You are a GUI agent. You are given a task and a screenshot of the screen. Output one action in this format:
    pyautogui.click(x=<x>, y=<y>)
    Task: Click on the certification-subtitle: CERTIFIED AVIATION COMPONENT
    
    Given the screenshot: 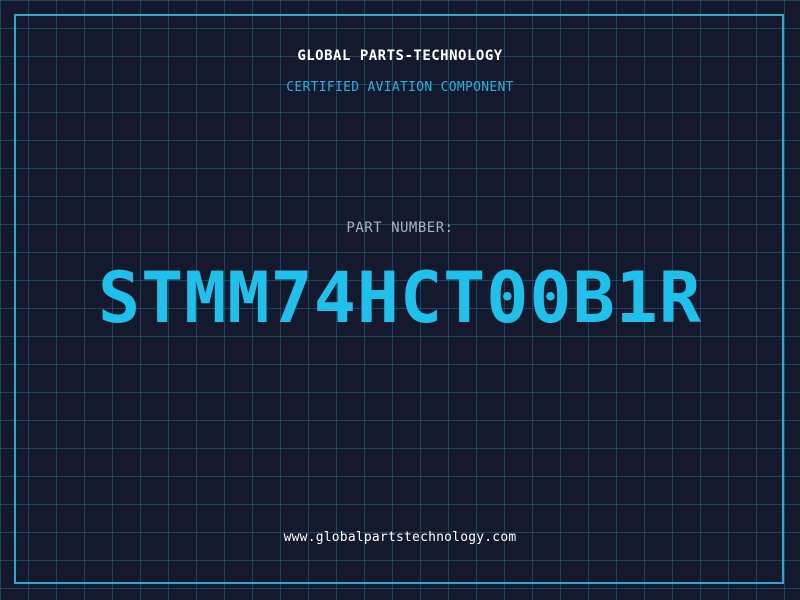 What is the action you would take?
    pyautogui.click(x=400, y=87)
    